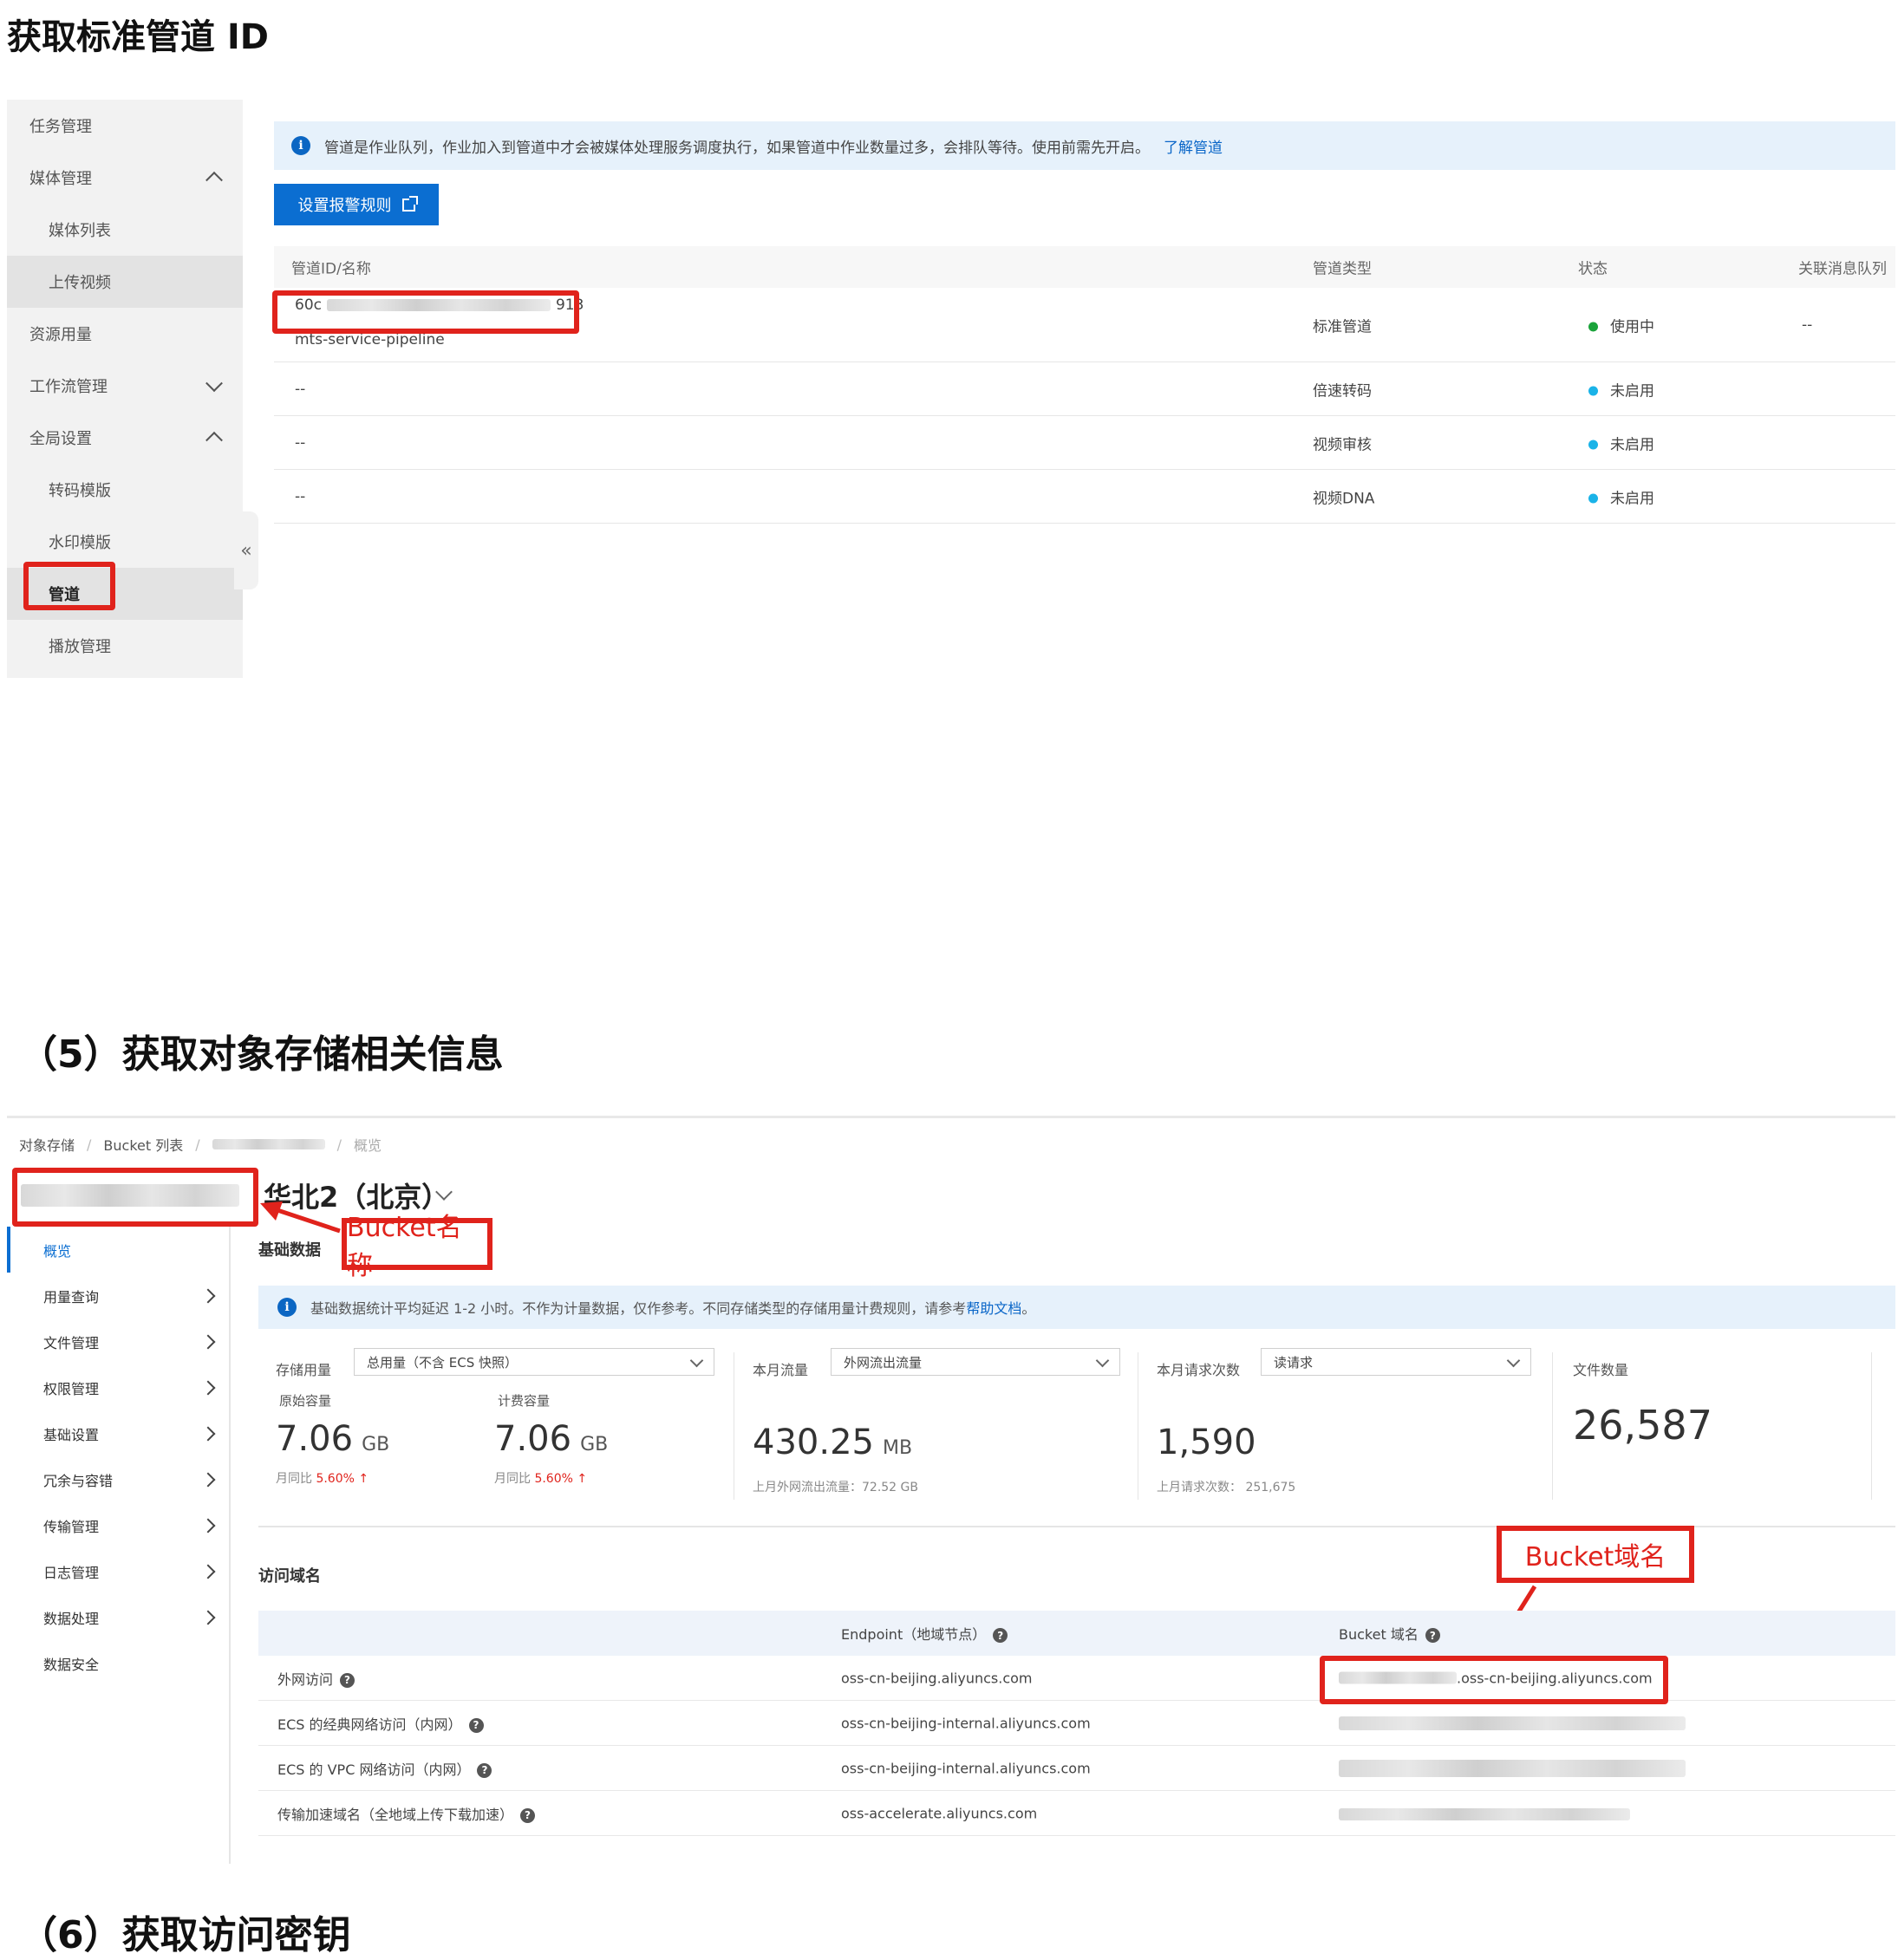  Describe the element at coordinates (214, 383) in the screenshot. I see `chevron-down-icon` at that location.